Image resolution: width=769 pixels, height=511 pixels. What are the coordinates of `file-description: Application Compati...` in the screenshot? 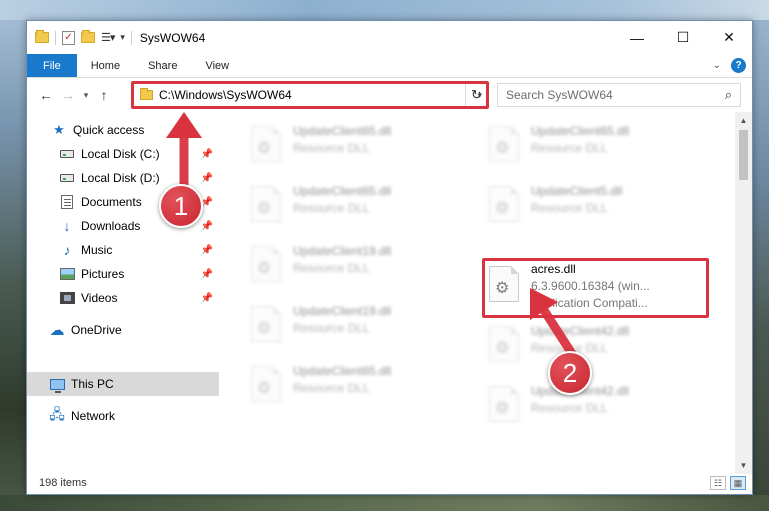 It's located at (589, 303).